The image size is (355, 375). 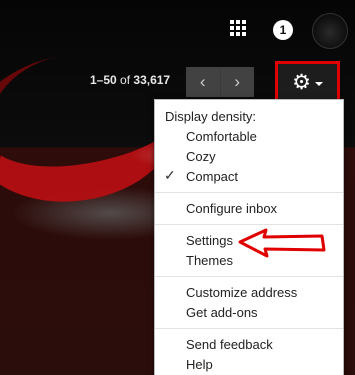 What do you see at coordinates (209, 260) in the screenshot?
I see `menu-item-themes: Themes` at bounding box center [209, 260].